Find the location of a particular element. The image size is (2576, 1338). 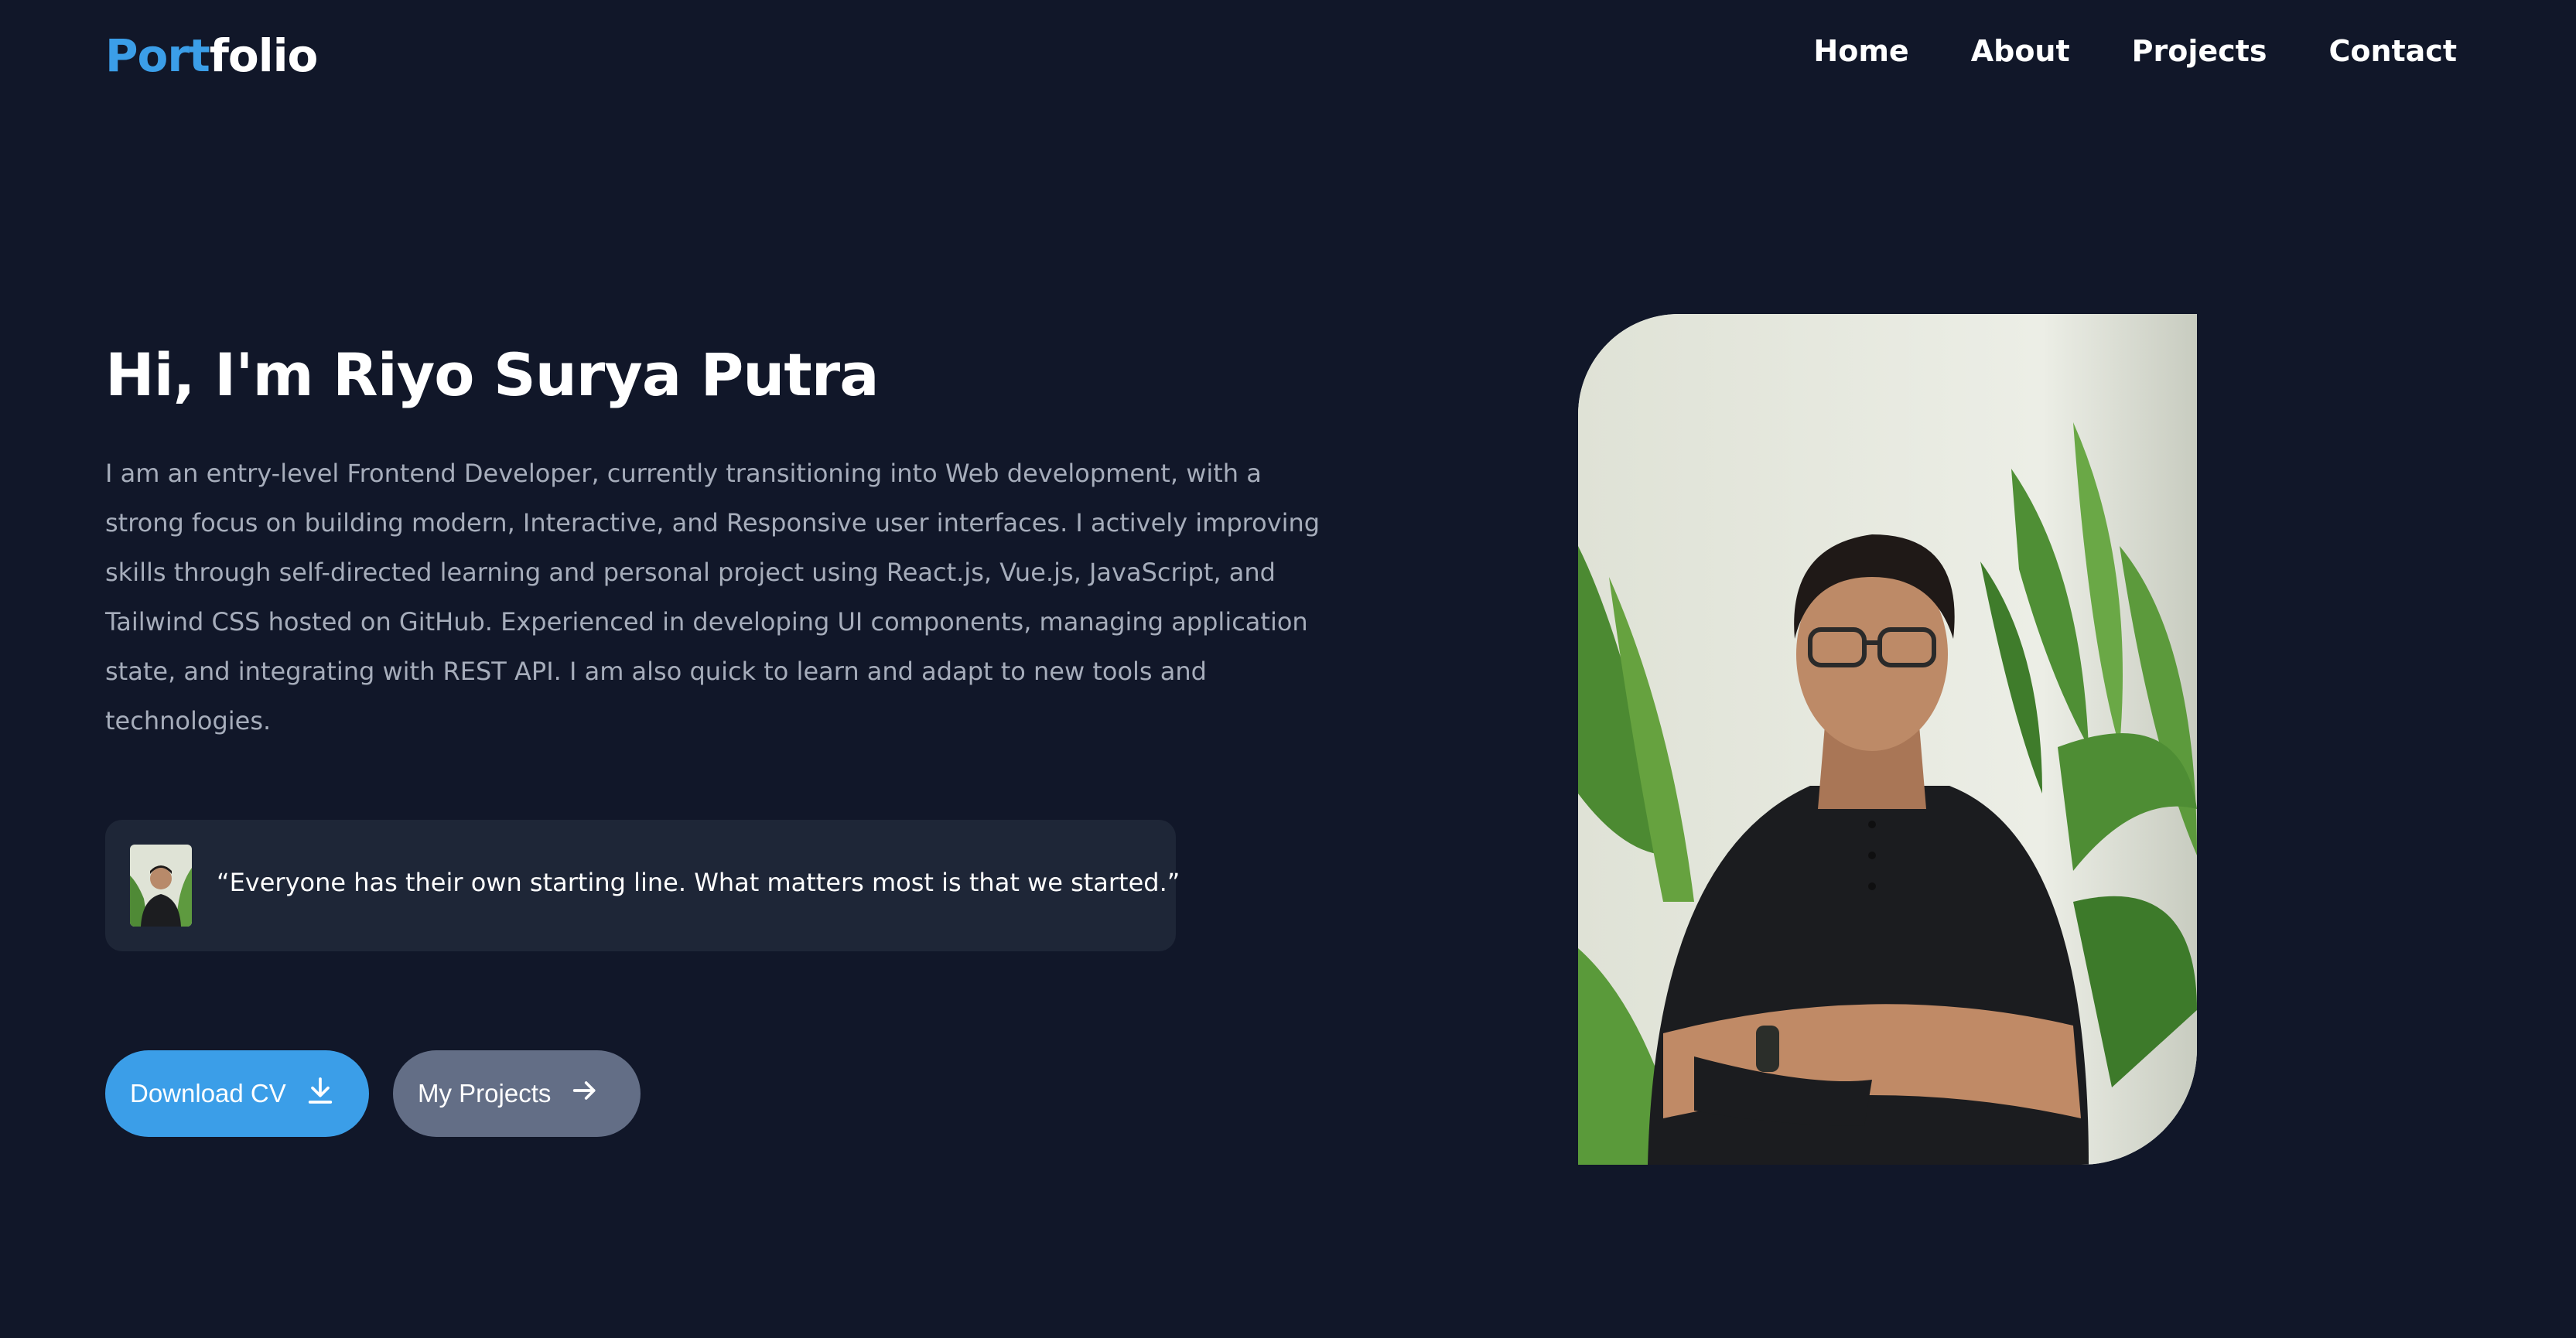

avatar is located at coordinates (161, 886).